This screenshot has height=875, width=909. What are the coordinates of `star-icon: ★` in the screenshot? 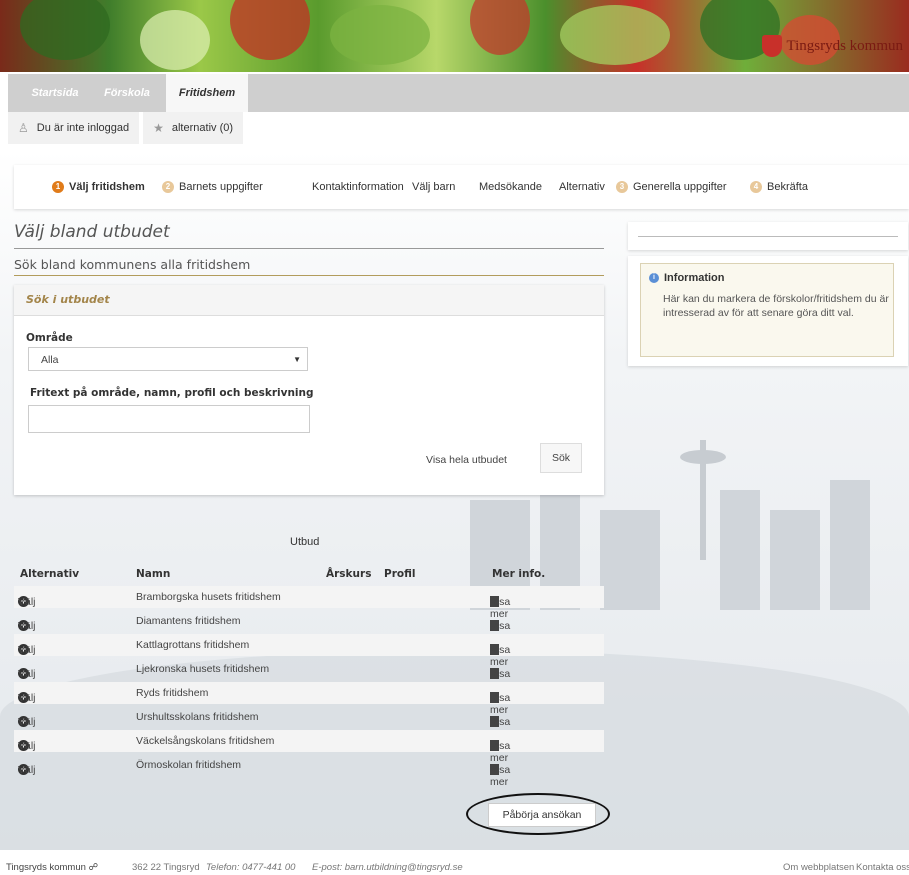 It's located at (158, 128).